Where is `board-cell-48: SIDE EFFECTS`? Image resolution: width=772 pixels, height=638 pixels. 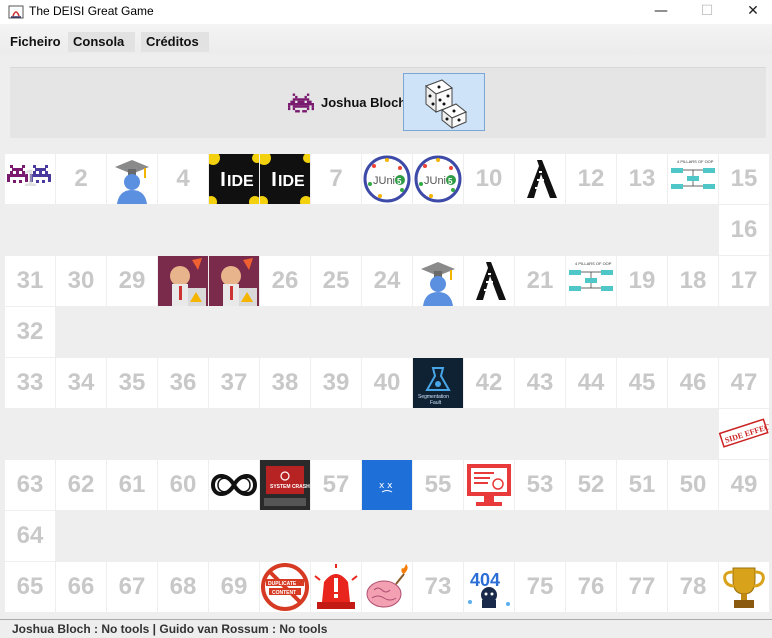
board-cell-48: SIDE EFFECTS is located at coordinates (744, 434).